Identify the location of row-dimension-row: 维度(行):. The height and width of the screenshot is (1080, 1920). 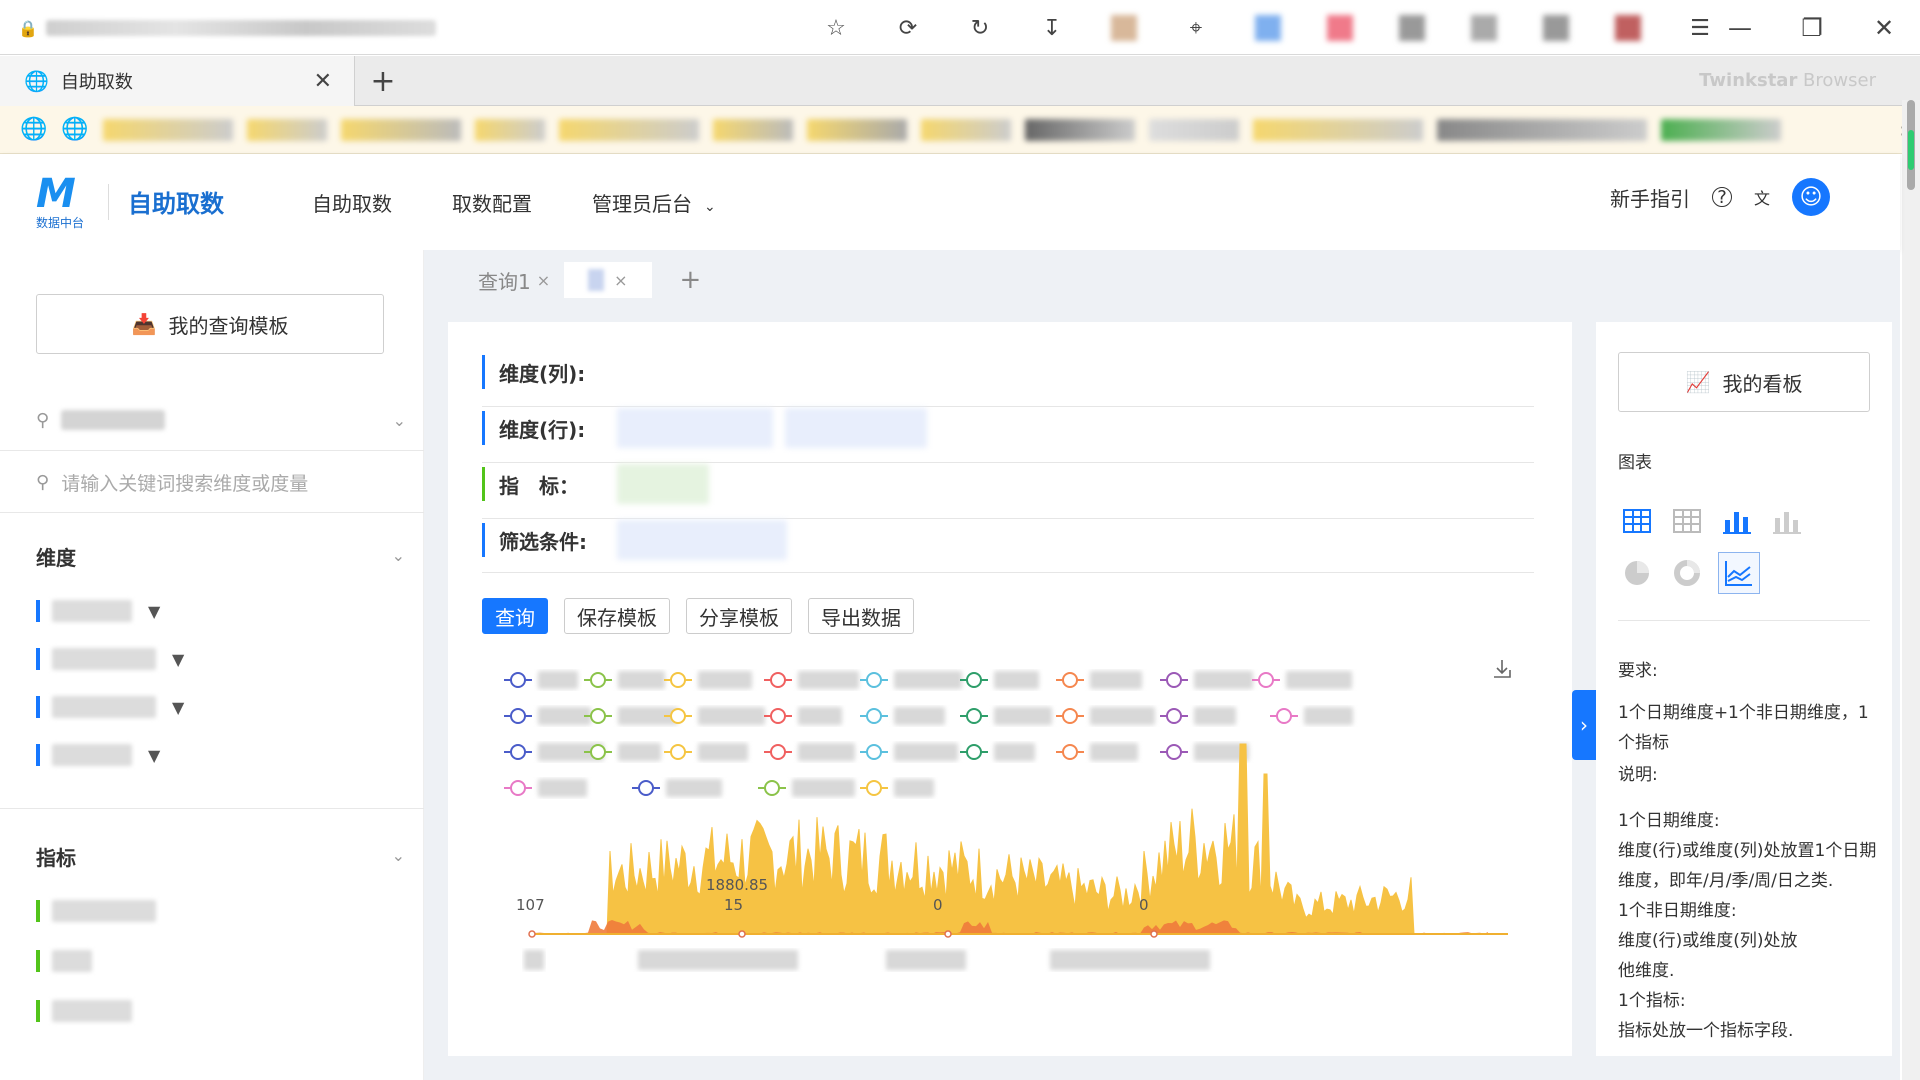
(1008, 428).